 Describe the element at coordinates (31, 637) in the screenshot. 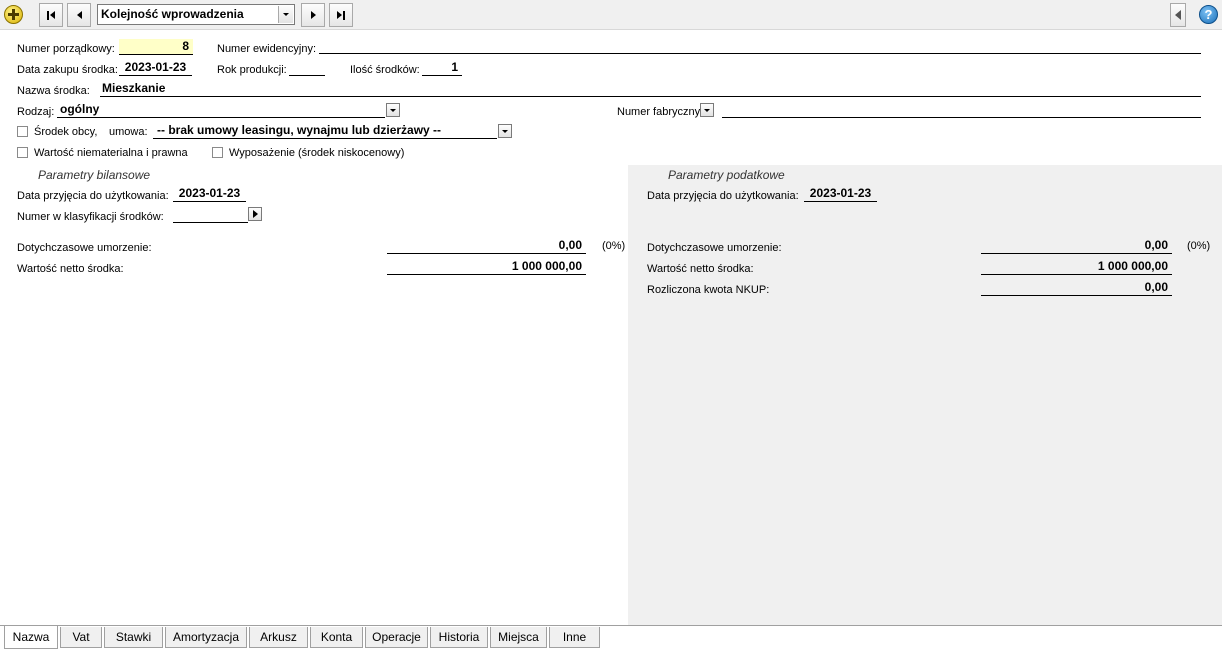

I see `tab-nazwa: Nazwa` at that location.